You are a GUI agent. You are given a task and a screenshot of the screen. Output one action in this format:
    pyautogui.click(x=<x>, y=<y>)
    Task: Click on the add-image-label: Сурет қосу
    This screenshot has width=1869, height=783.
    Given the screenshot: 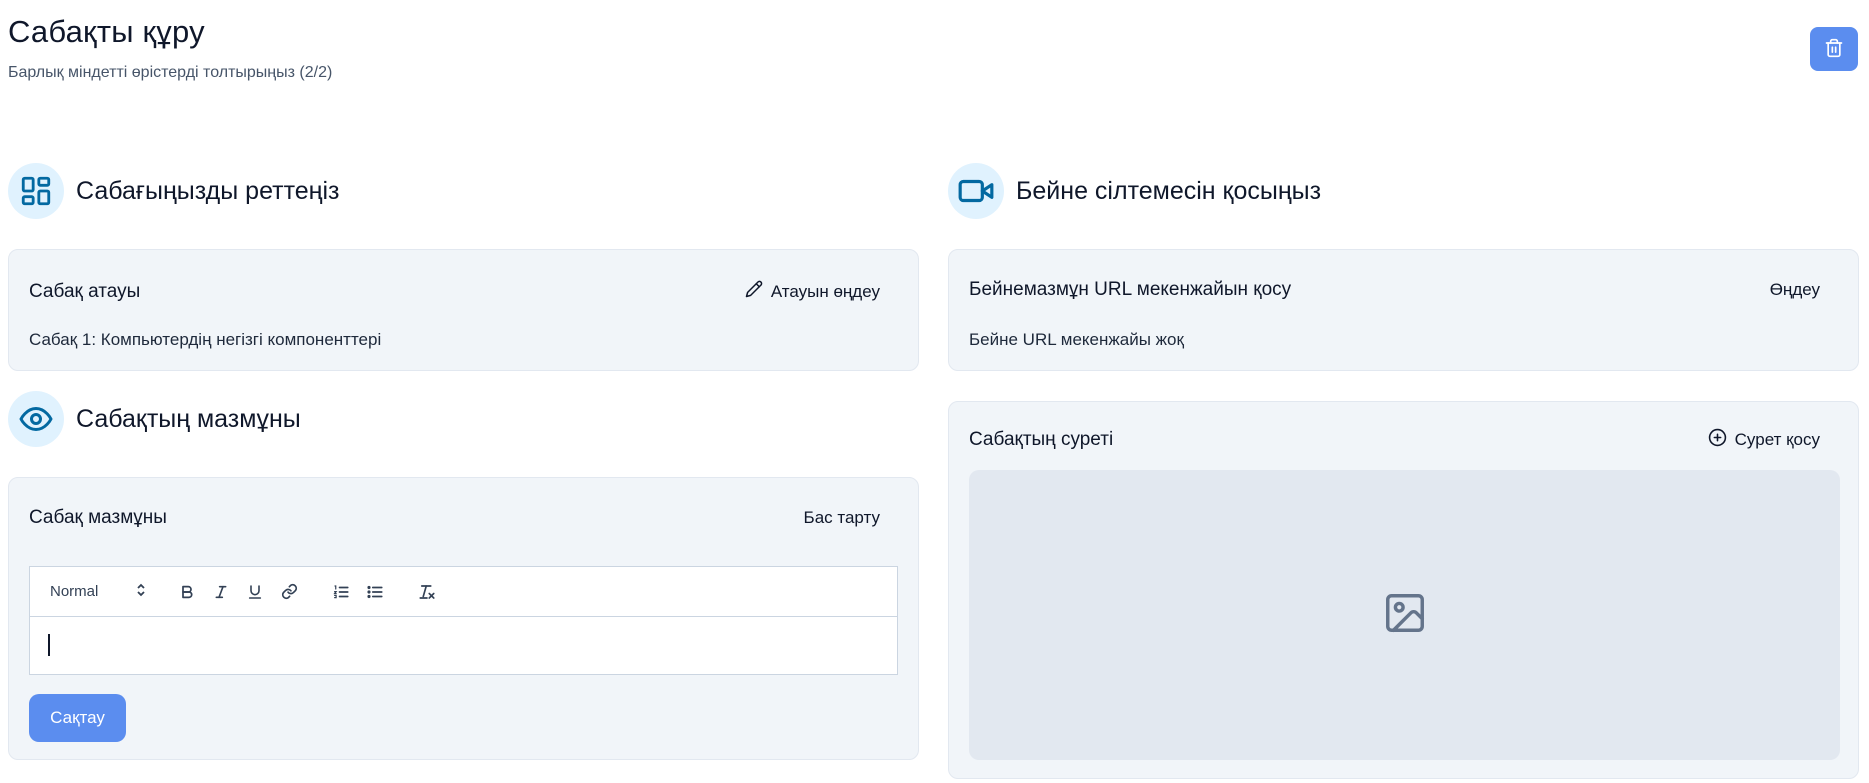 What is the action you would take?
    pyautogui.click(x=1777, y=439)
    